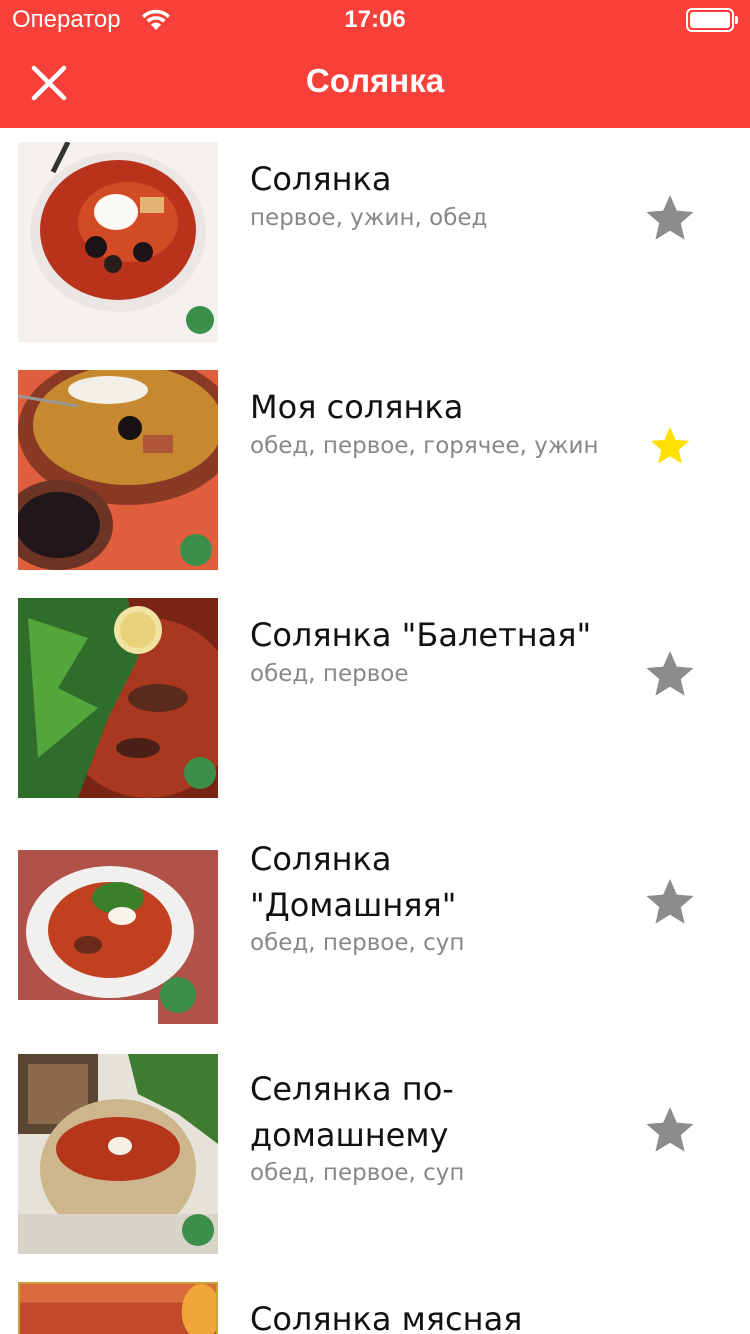 The width and height of the screenshot is (750, 1334). Describe the element at coordinates (321, 859) in the screenshot. I see `recipe-title-line: Солянка` at that location.